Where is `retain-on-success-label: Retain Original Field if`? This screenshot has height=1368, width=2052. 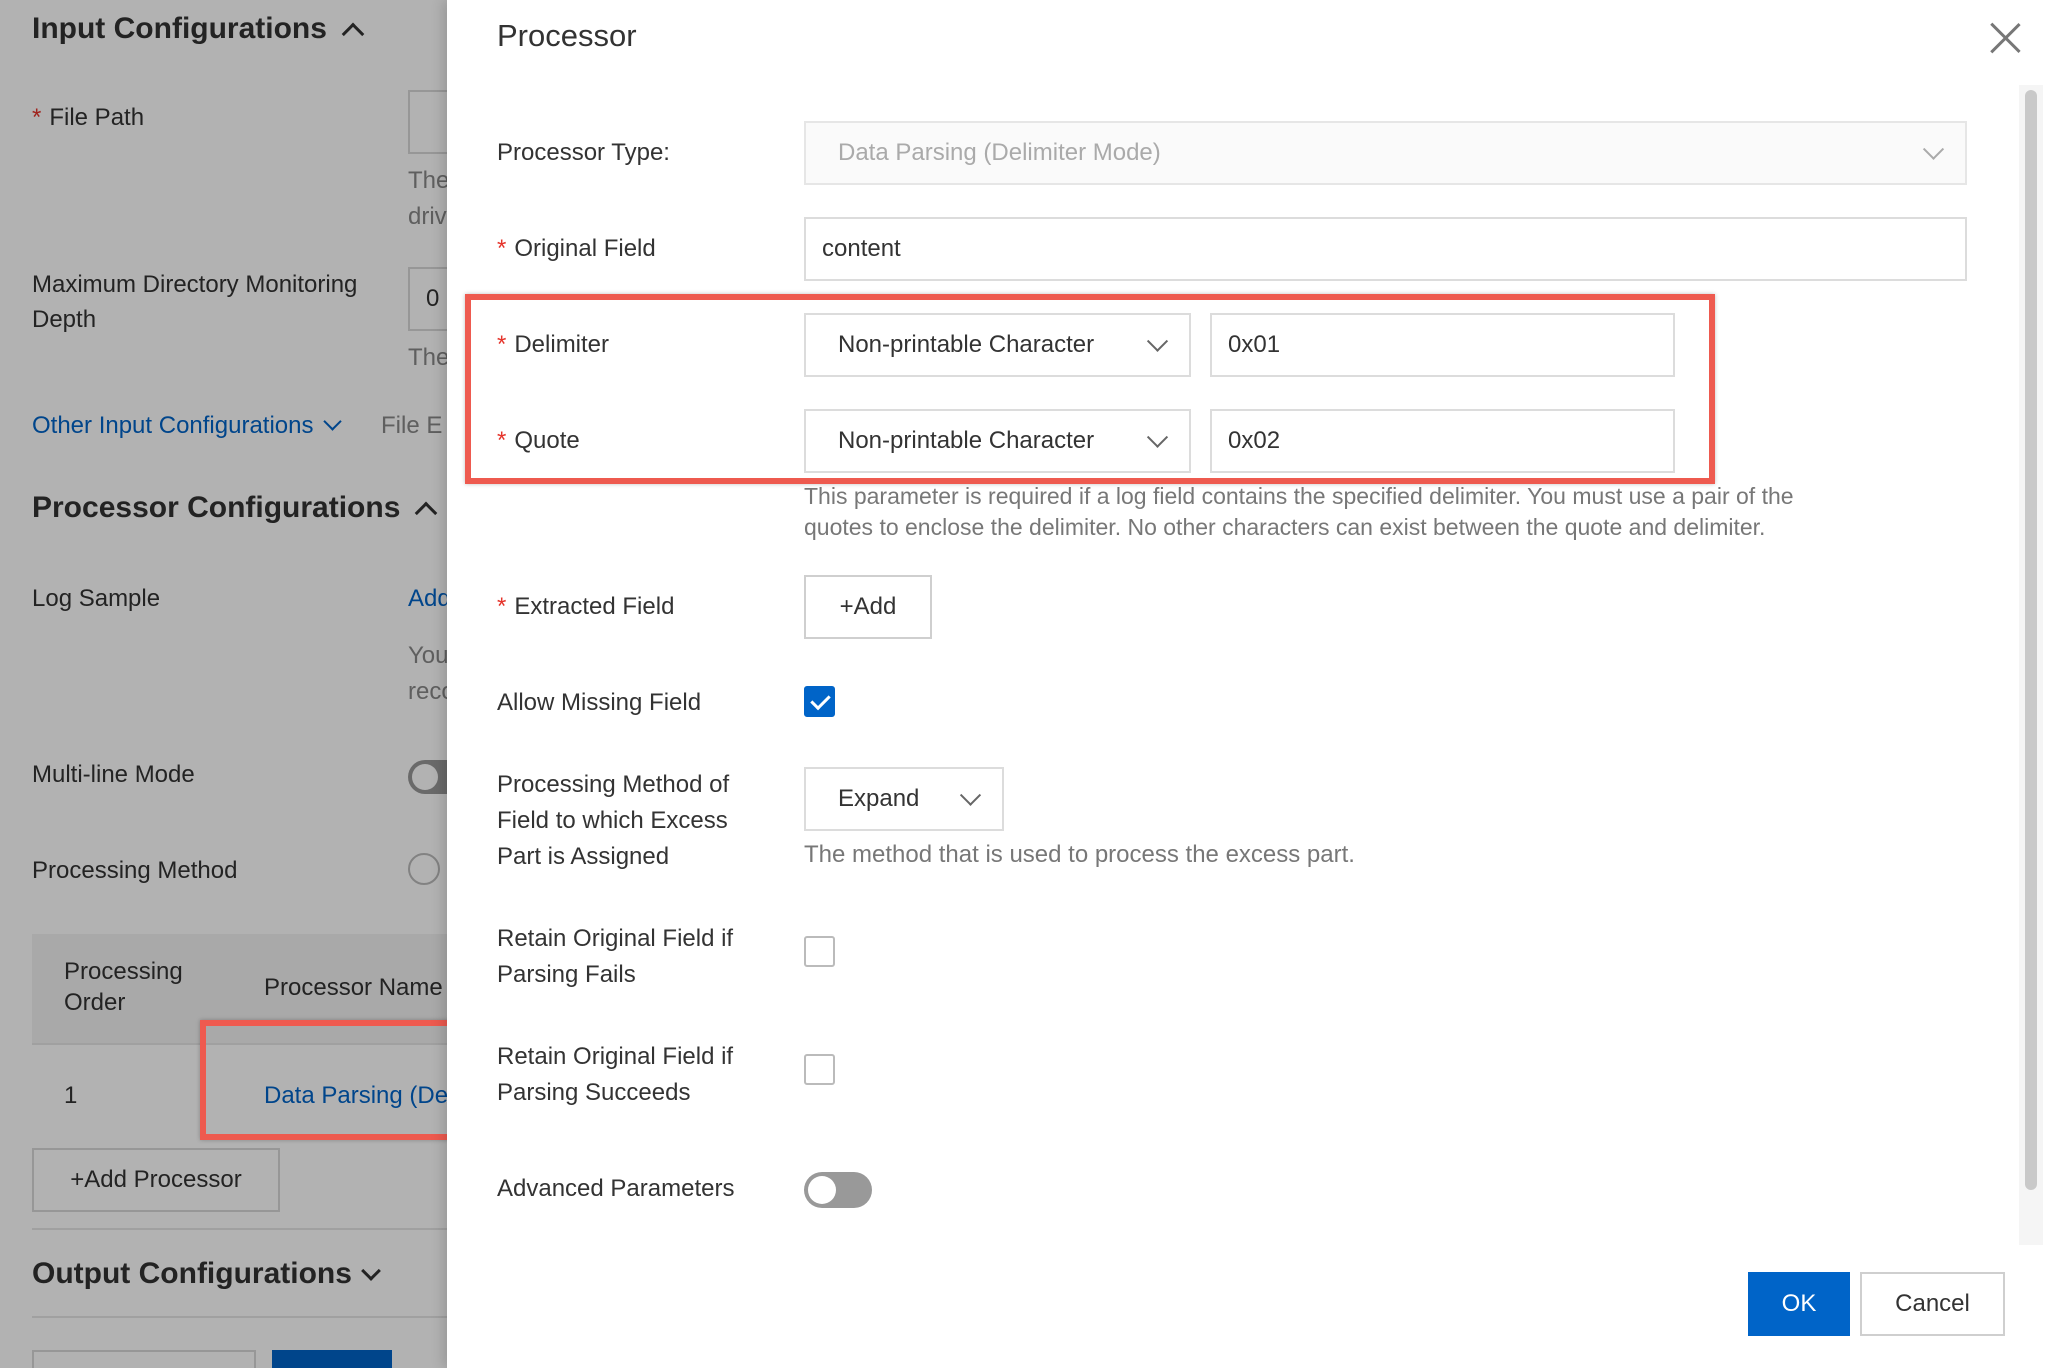
retain-on-success-label: Retain Original Field if is located at coordinates (615, 1056).